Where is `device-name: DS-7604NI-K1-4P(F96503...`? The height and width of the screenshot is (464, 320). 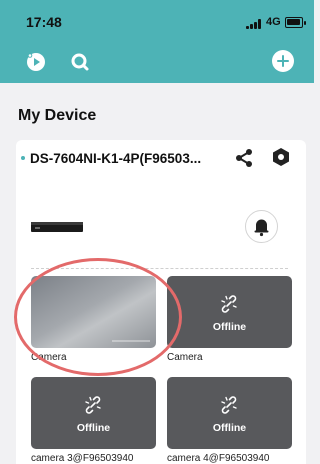
device-name: DS-7604NI-K1-4P(F96503... is located at coordinates (115, 158).